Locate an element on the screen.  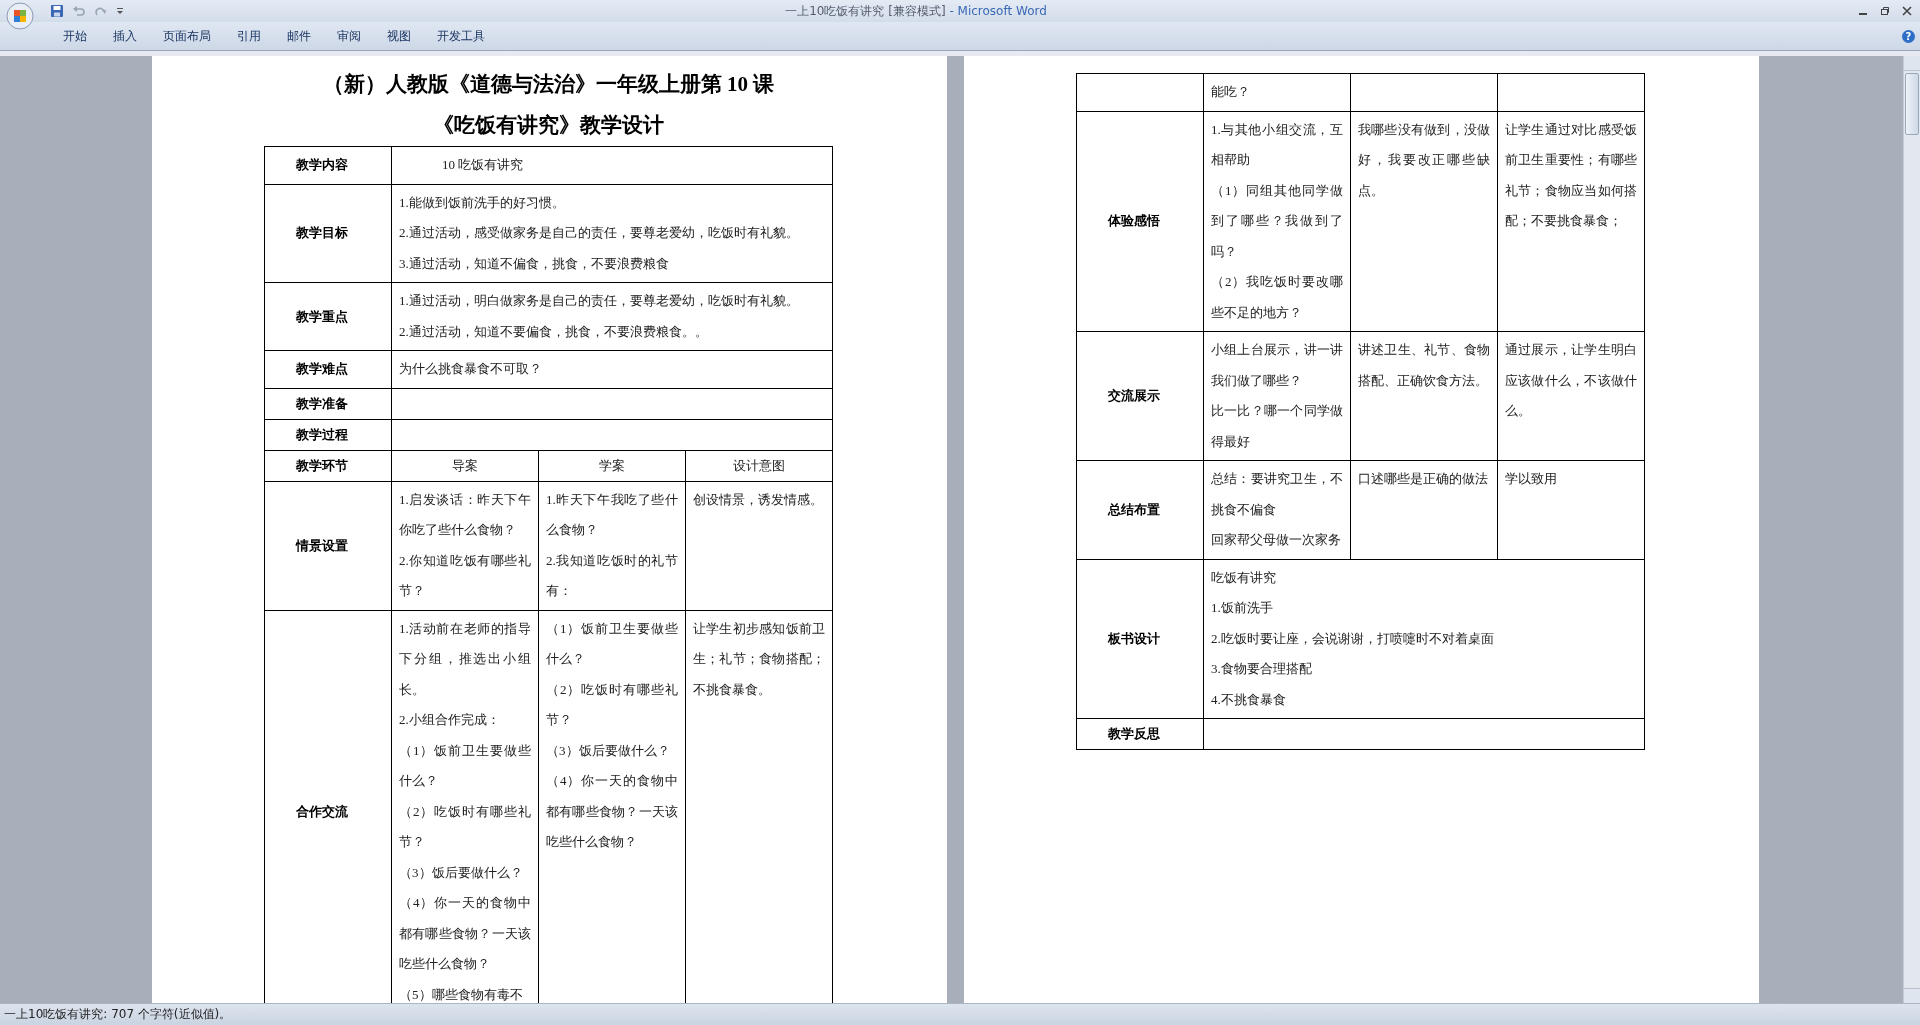
cell-text: 1.通过活动，明白做家务是自己的责任，要尊老爱幼，吃饭时有礼貌。 is located at coordinates (599, 301).